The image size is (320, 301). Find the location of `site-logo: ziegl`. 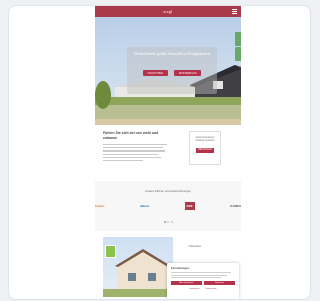

site-logo: ziegl is located at coordinates (167, 11).